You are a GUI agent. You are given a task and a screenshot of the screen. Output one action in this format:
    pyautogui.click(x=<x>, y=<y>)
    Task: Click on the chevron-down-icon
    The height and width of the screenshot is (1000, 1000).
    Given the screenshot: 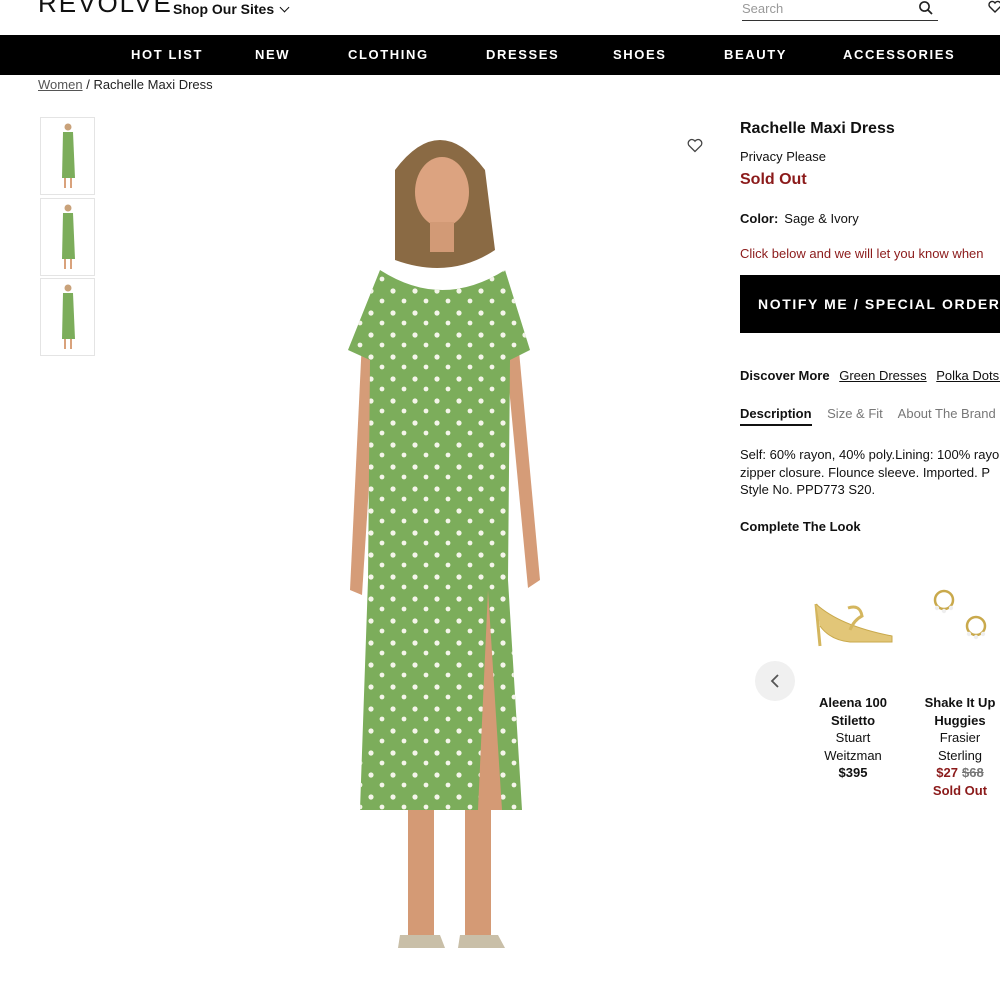 What is the action you would take?
    pyautogui.click(x=284, y=7)
    